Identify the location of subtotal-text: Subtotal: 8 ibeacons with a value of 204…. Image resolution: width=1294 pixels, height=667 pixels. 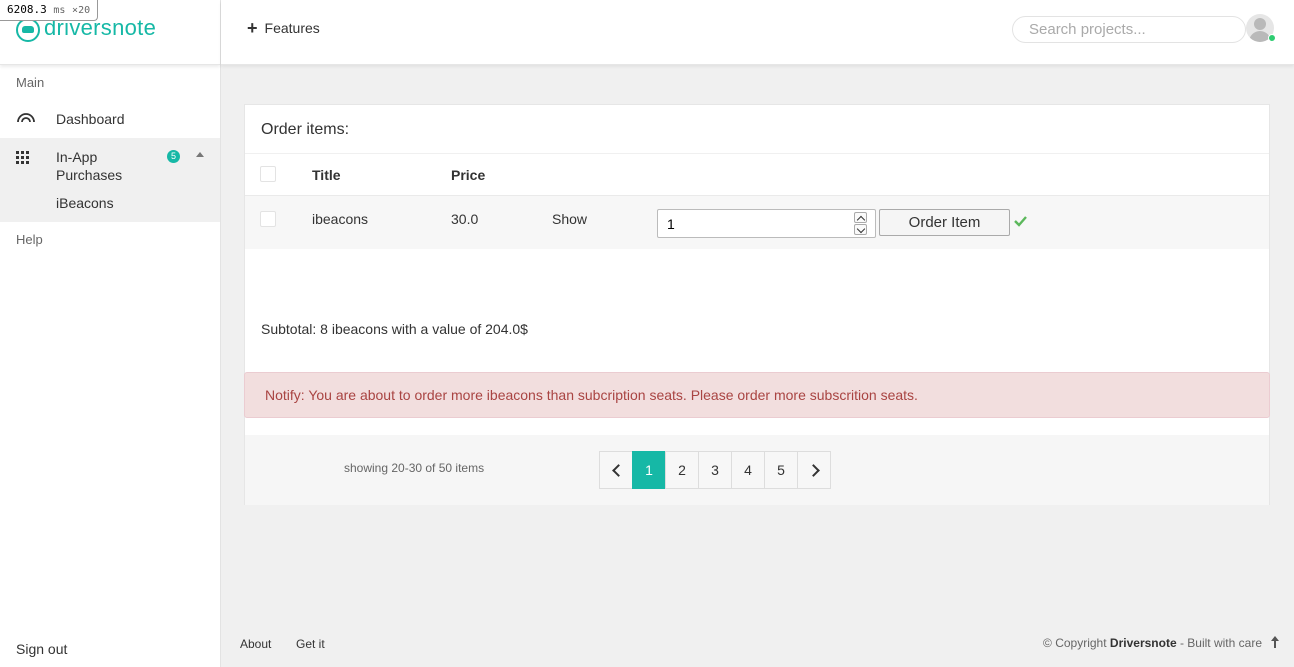
(394, 329).